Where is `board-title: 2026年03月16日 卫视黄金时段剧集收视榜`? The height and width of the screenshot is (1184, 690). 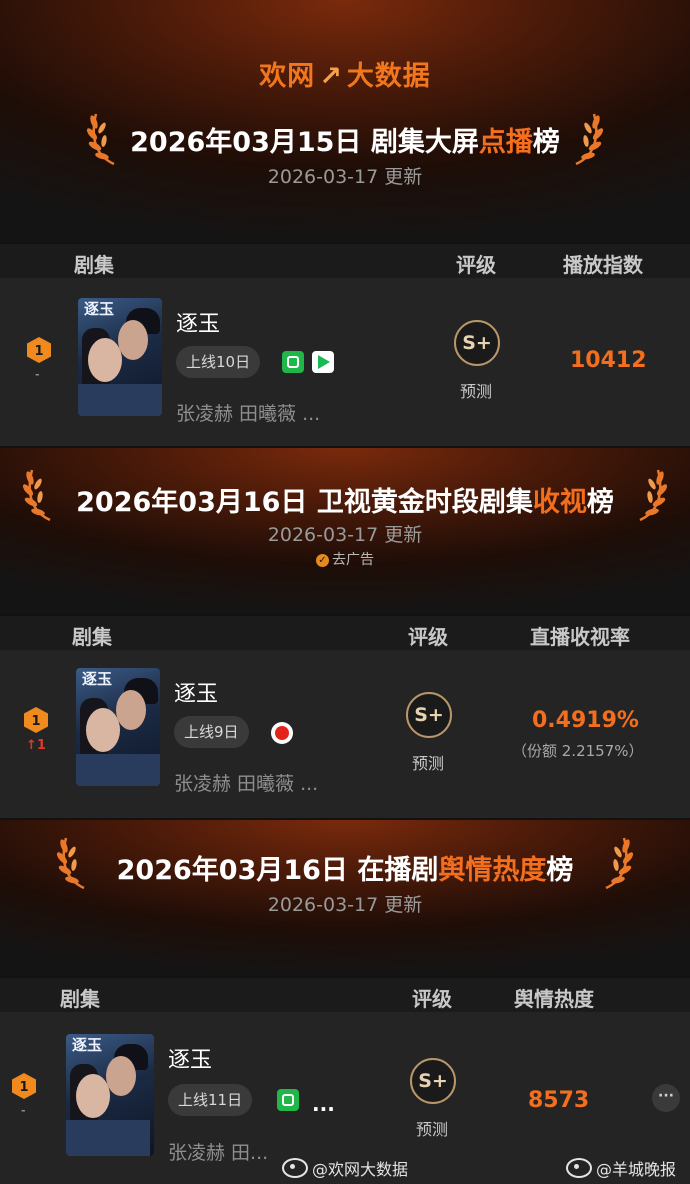
board-title: 2026年03月16日 卫视黄金时段剧集收视榜 is located at coordinates (345, 502).